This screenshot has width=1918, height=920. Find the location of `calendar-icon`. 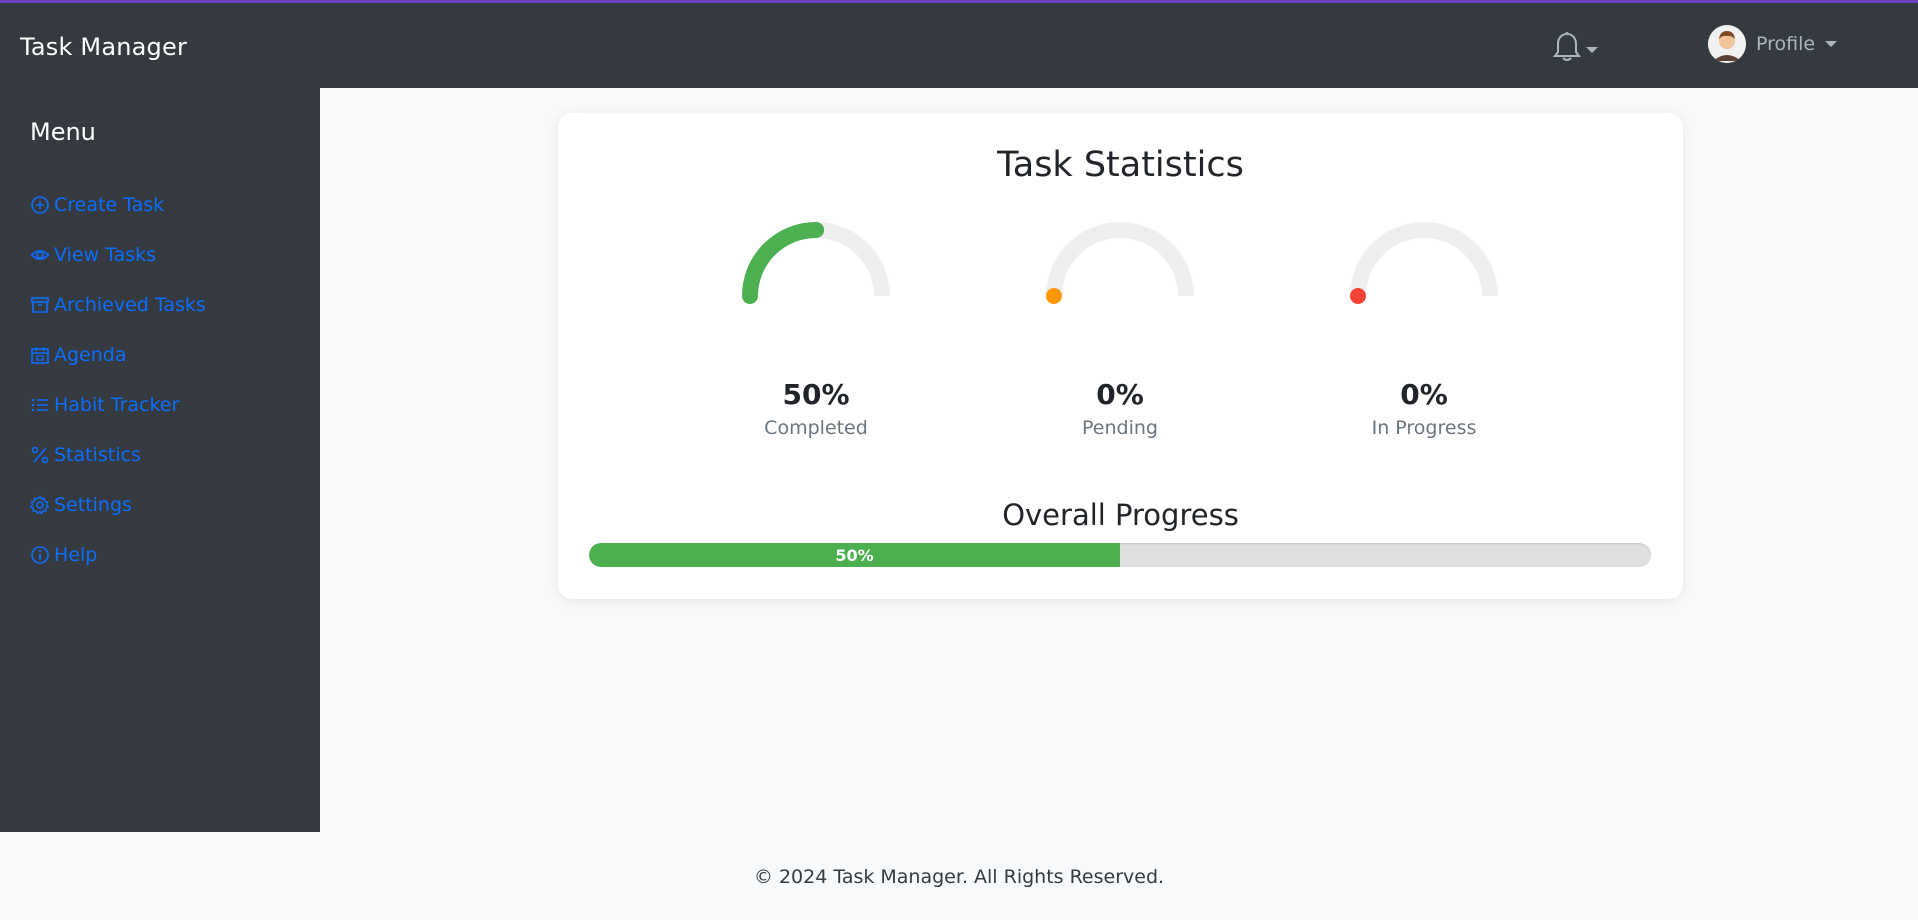

calendar-icon is located at coordinates (40, 355).